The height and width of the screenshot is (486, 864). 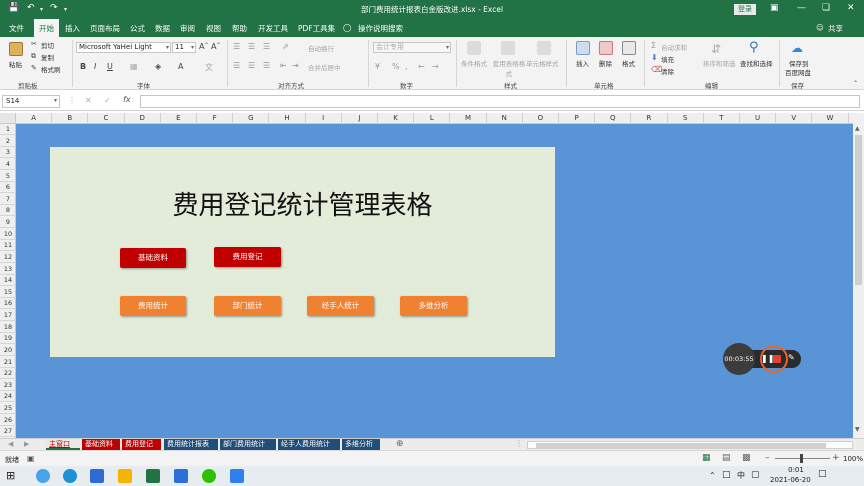 I want to click on row-header: 26, so click(x=8, y=420).